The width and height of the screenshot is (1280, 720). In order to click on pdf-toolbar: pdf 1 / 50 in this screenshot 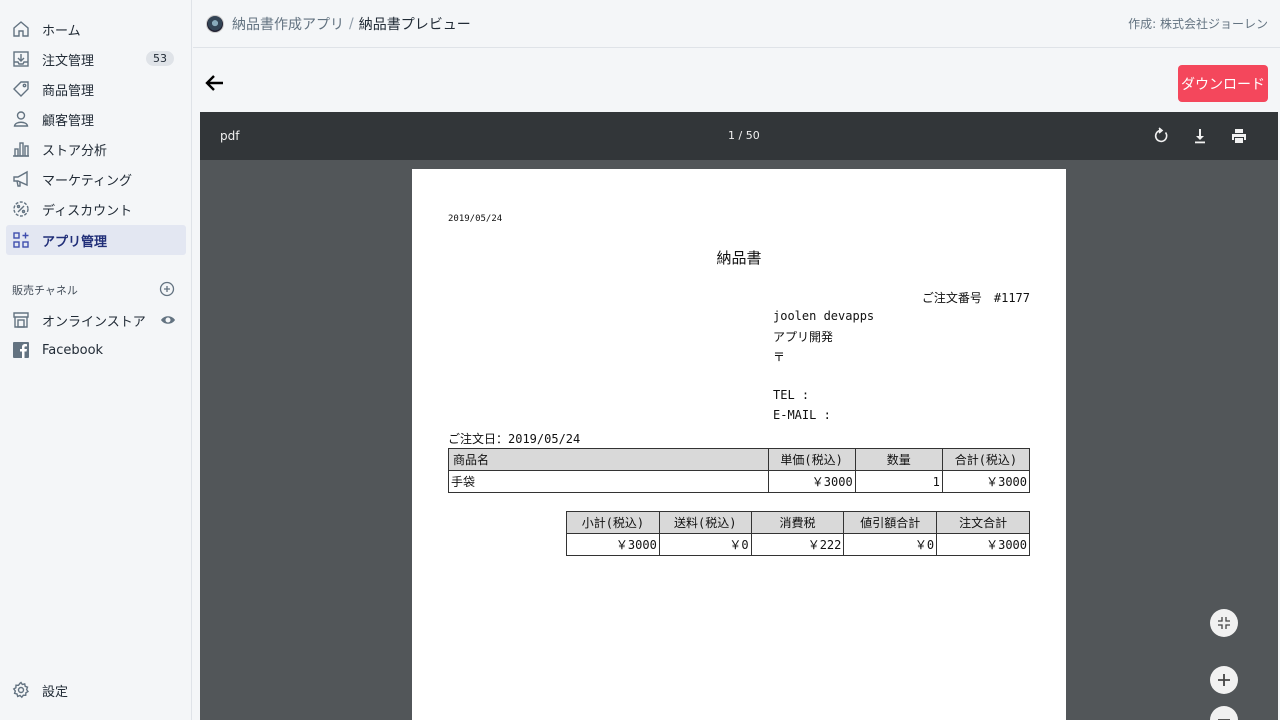, I will do `click(739, 136)`.